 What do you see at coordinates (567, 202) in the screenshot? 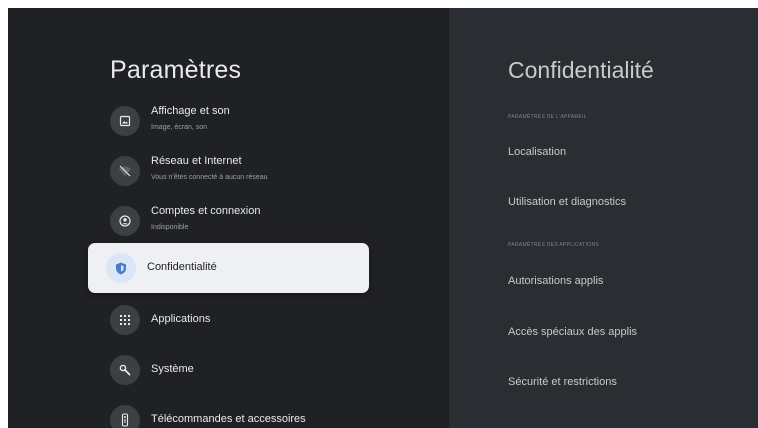
I see `option-usage-diagnostics: Utilisation et diagnostics` at bounding box center [567, 202].